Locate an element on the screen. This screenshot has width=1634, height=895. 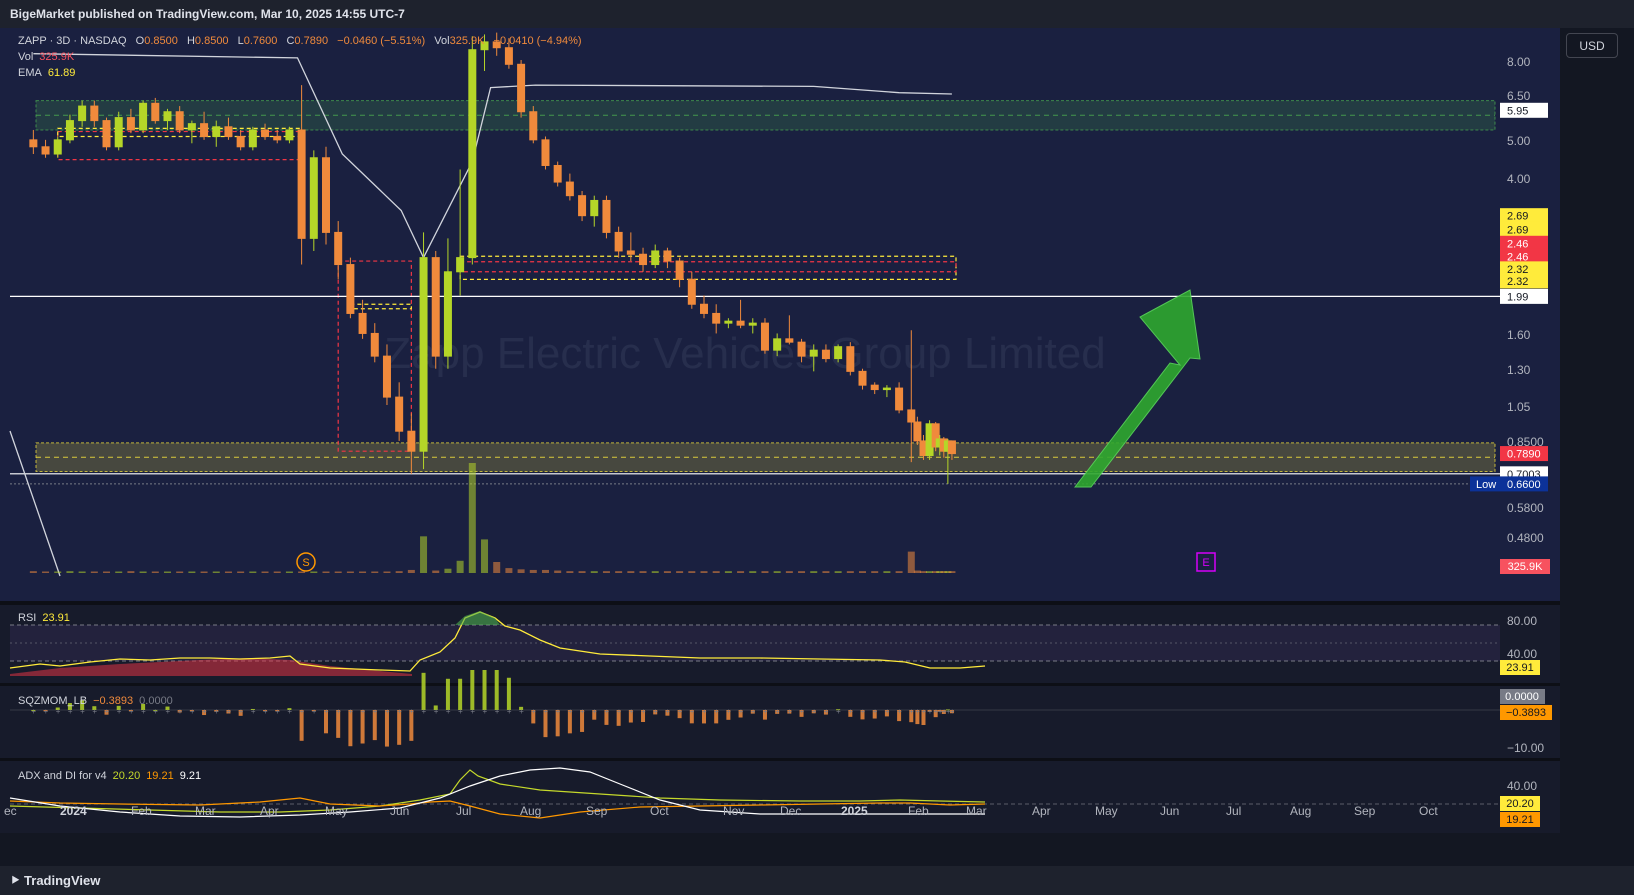
time-axis-label: Apr is located at coordinates (1041, 811).